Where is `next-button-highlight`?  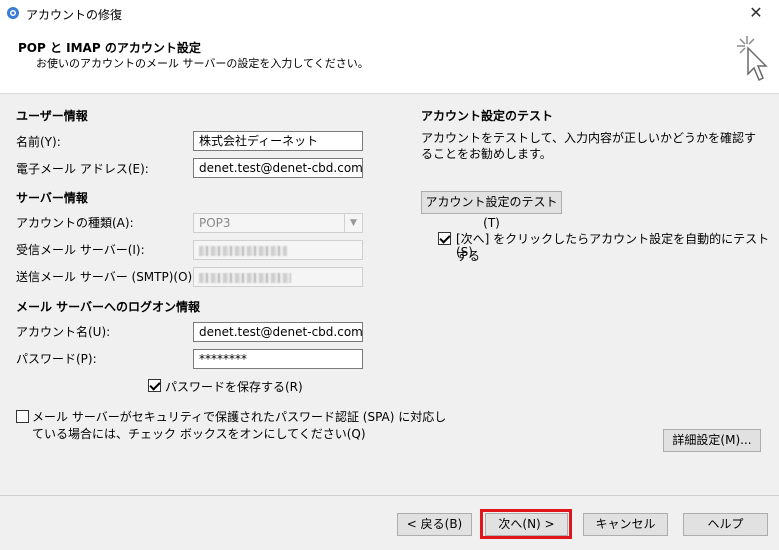
next-button-highlight is located at coordinates (526, 524).